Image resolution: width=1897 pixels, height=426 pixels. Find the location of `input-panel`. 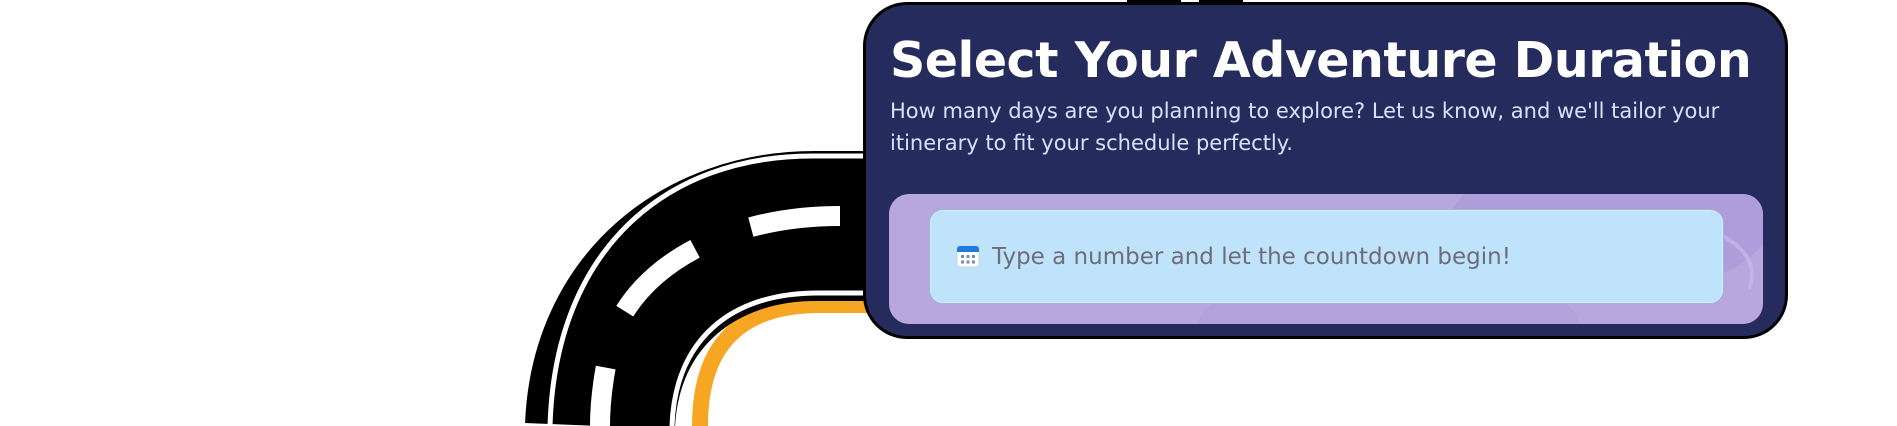

input-panel is located at coordinates (1326, 259).